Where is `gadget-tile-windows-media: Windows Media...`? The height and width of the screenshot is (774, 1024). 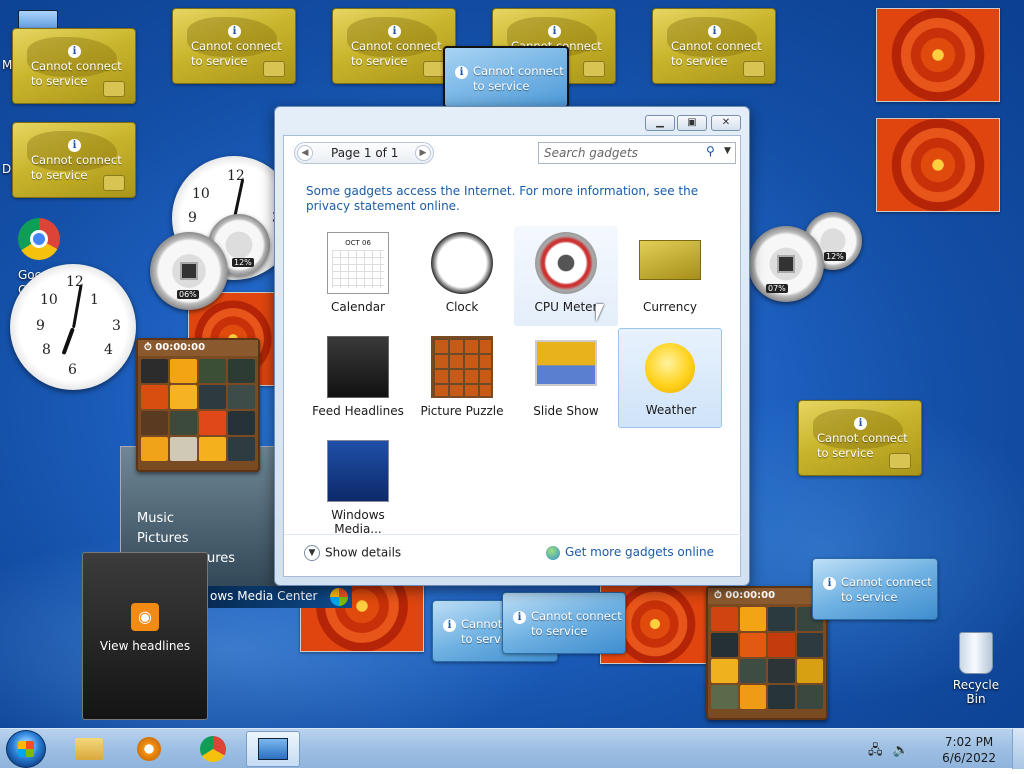
gadget-tile-windows-media: Windows Media... is located at coordinates (358, 485).